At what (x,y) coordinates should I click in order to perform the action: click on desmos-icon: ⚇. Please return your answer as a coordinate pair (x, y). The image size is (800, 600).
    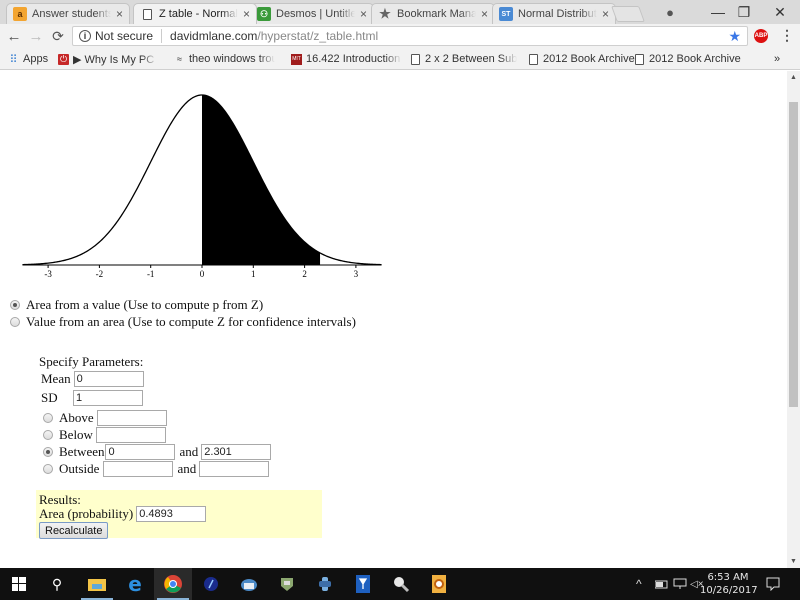
    Looking at the image, I should click on (264, 14).